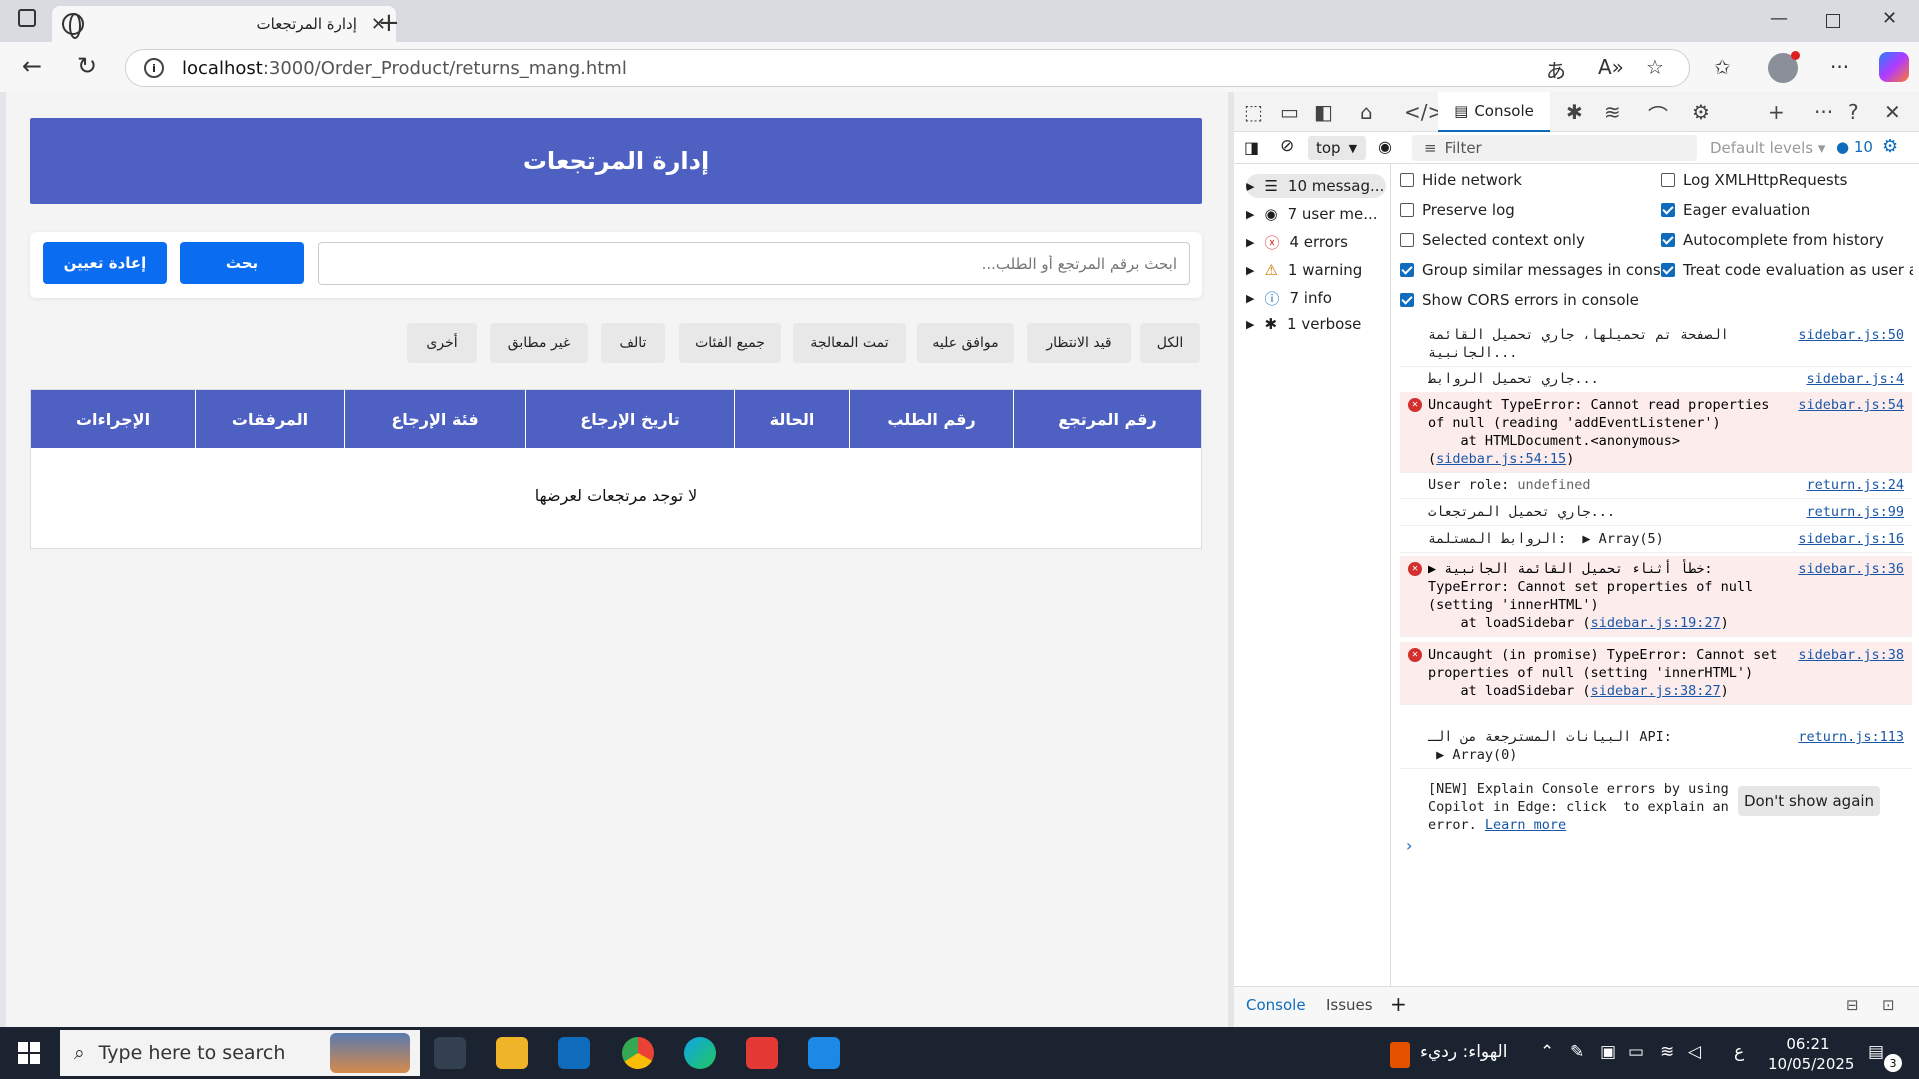  I want to click on filter-processed: تمت المعالجة, so click(849, 343).